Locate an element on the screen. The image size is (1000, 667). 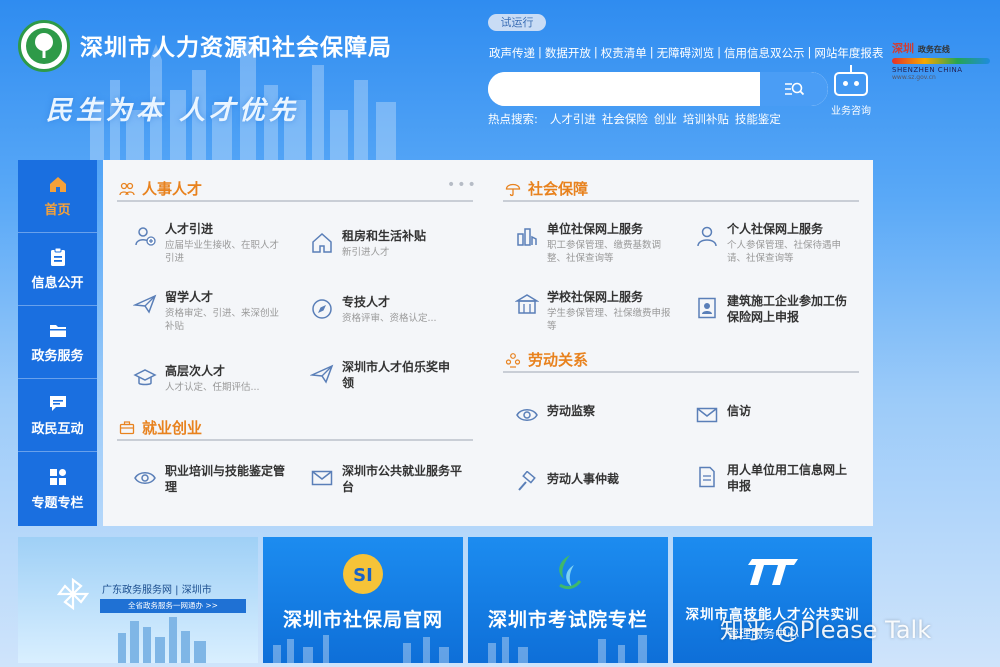
section-title-talent: 人事人才 is located at coordinates (160, 188).